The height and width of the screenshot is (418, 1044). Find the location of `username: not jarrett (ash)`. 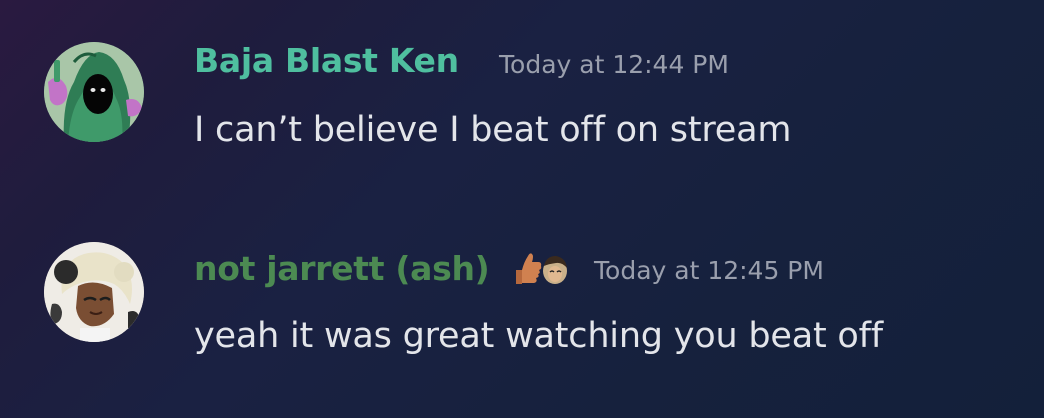

username: not jarrett (ash) is located at coordinates (342, 268).